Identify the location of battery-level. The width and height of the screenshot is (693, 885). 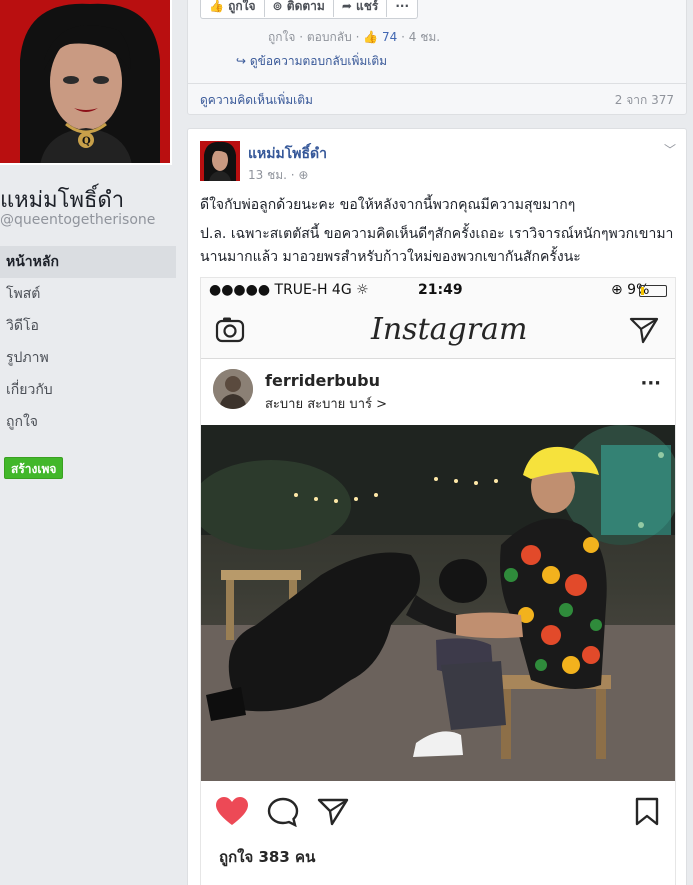
(642, 291).